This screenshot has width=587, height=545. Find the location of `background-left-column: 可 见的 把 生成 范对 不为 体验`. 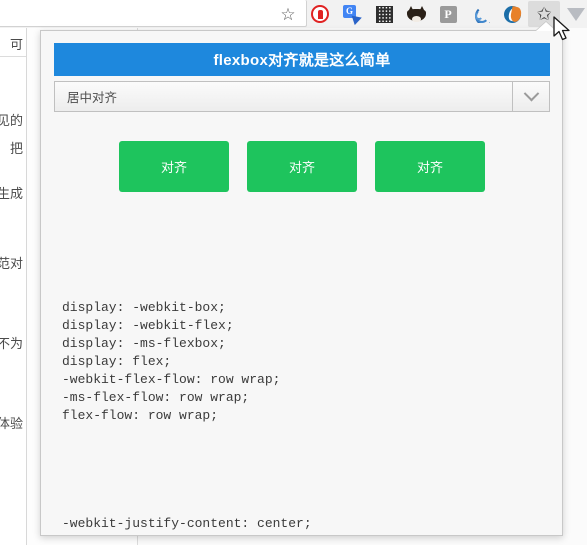

background-left-column: 可 见的 把 生成 范对 不为 体验 is located at coordinates (13, 286).